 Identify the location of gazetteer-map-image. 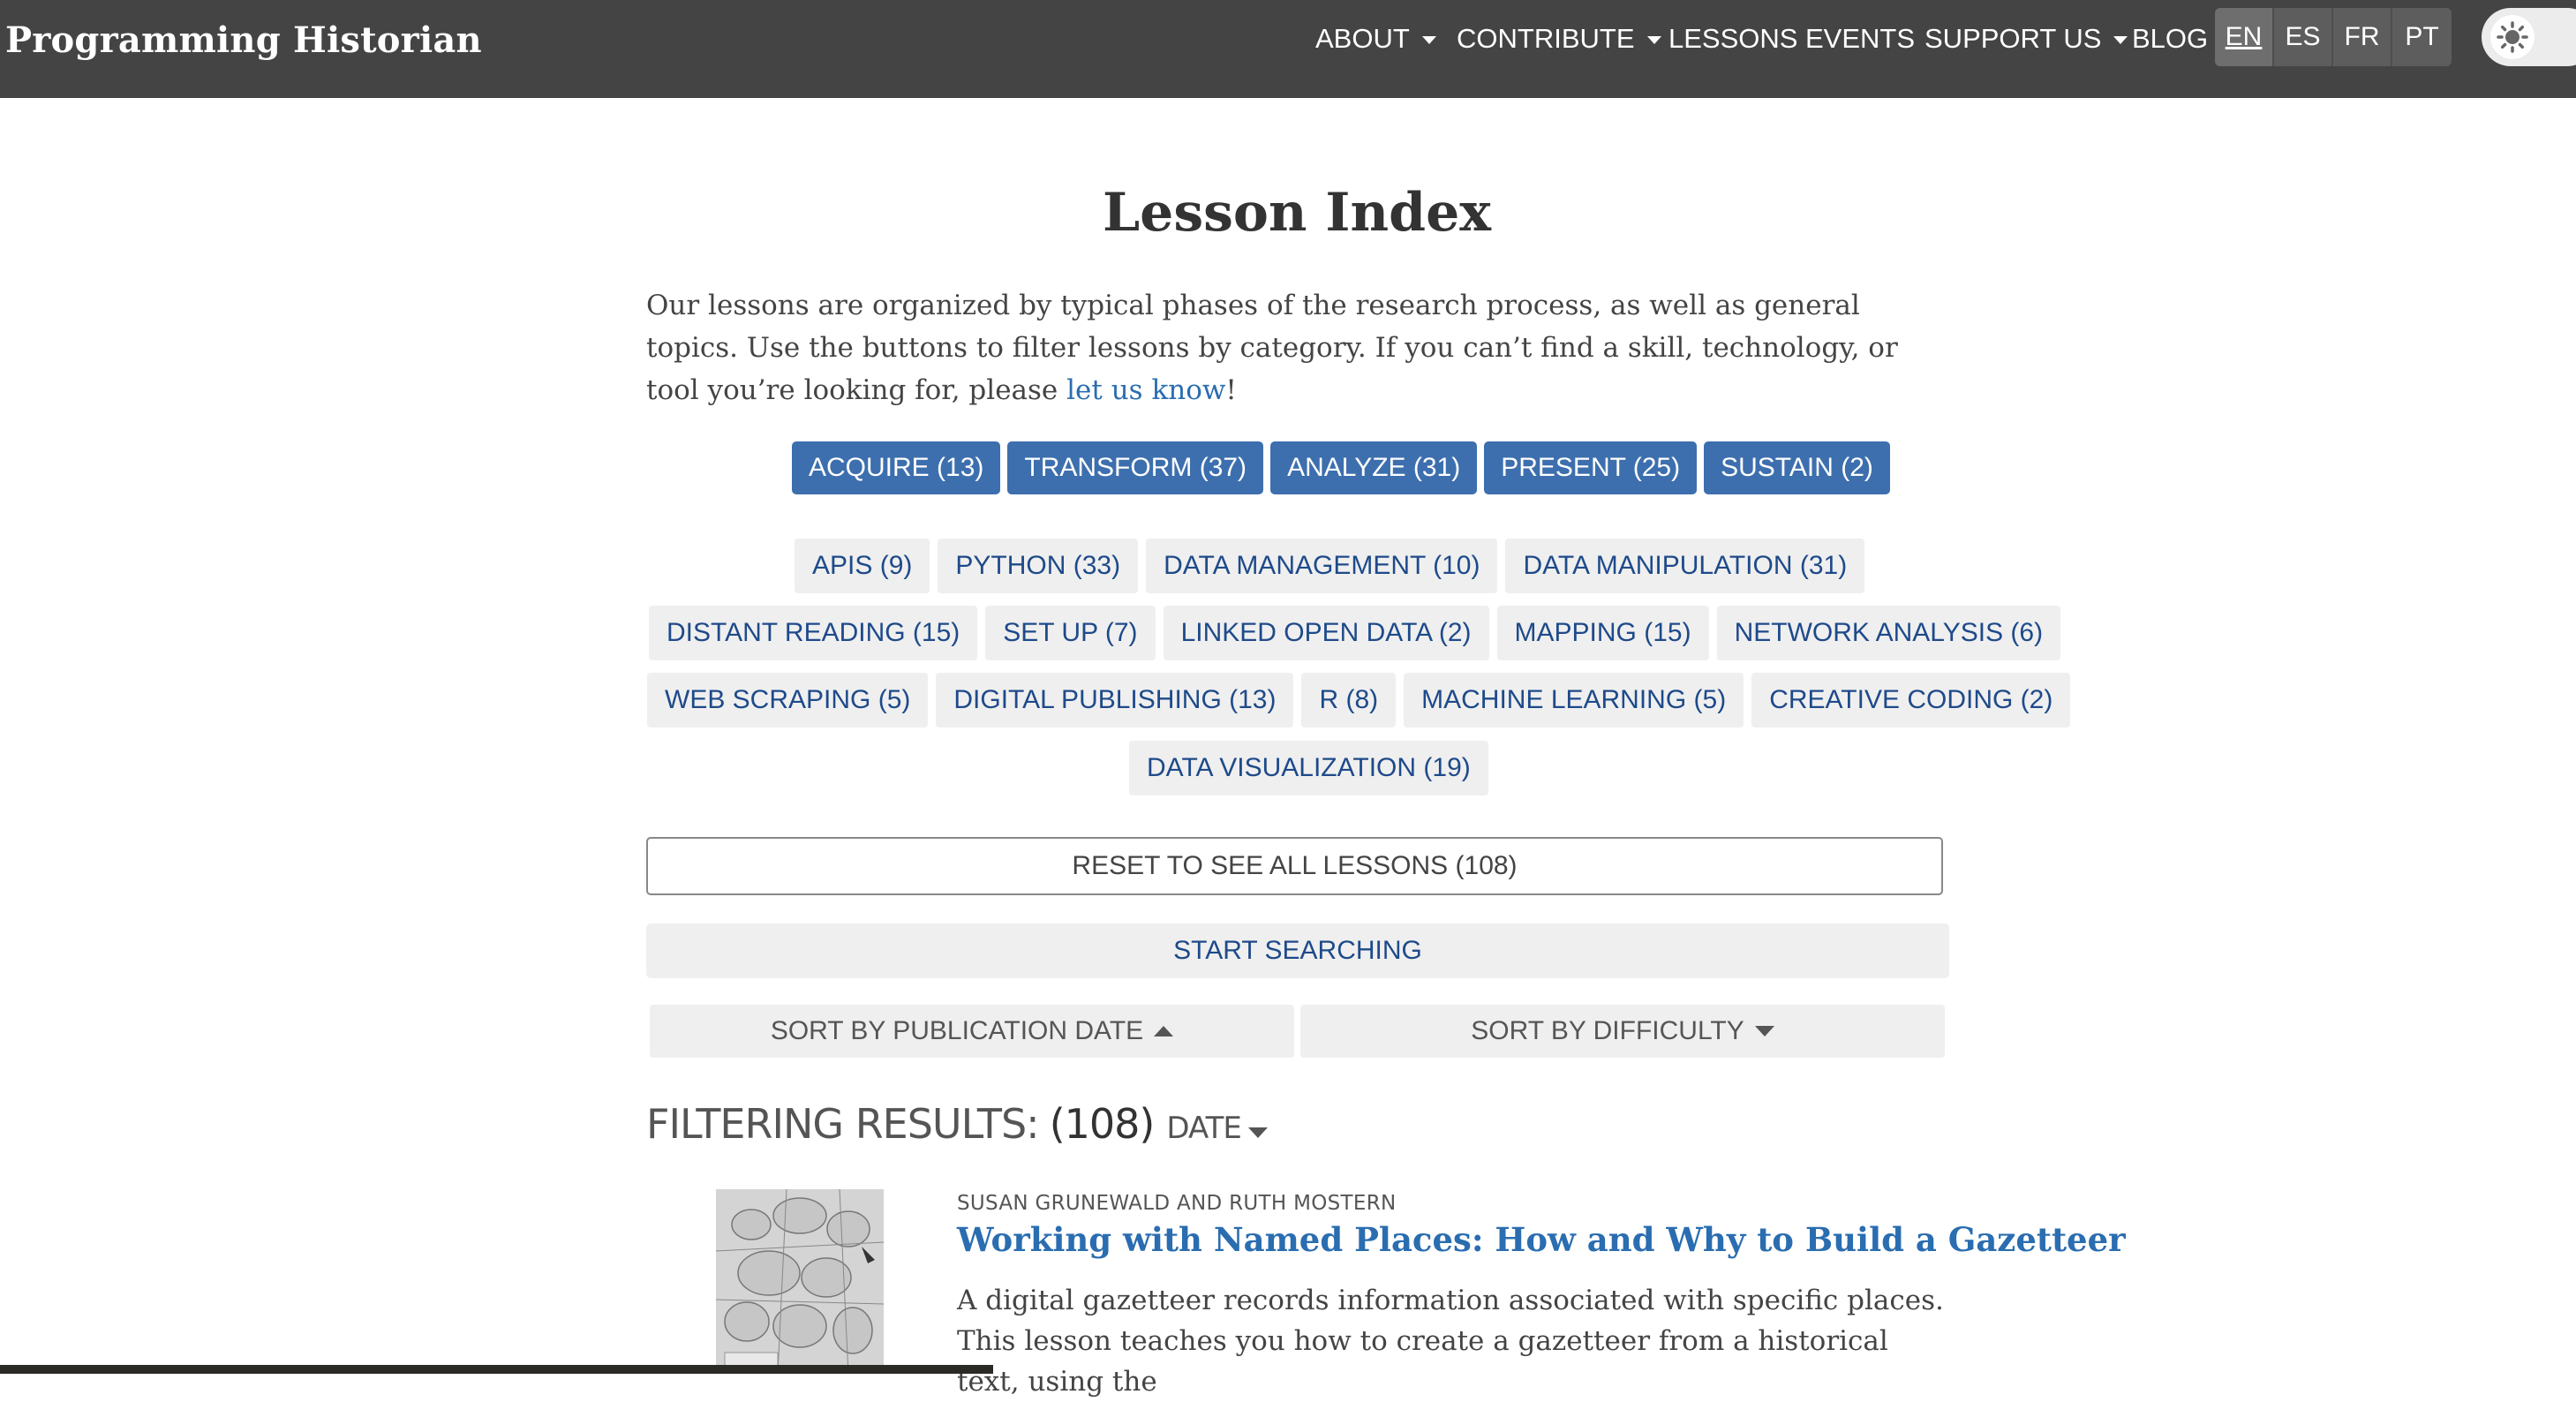
(800, 1281).